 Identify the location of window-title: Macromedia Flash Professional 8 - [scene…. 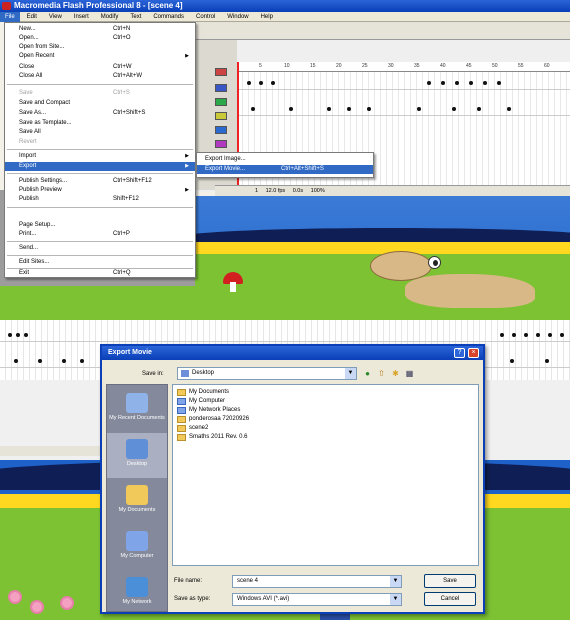
(98, 5).